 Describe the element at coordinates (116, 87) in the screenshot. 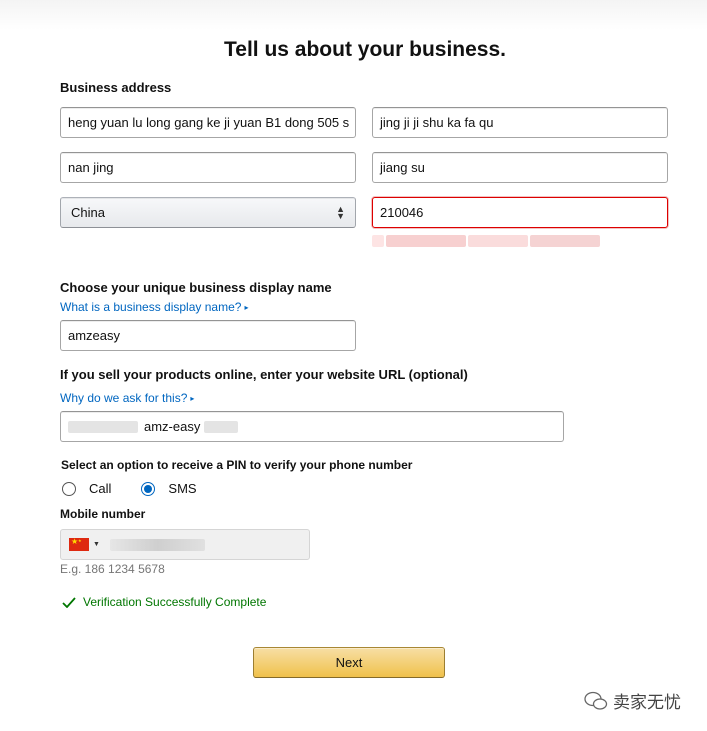

I see `business-address-label: Business address` at that location.